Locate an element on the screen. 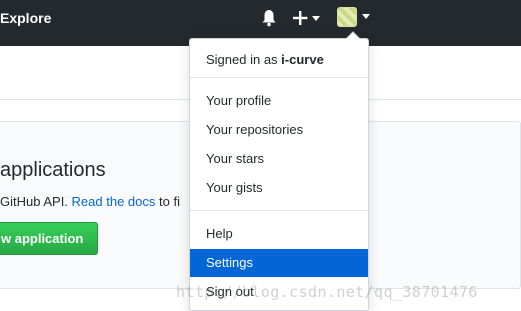 This screenshot has width=521, height=311. menu-item-your-profile: Your profile is located at coordinates (279, 101).